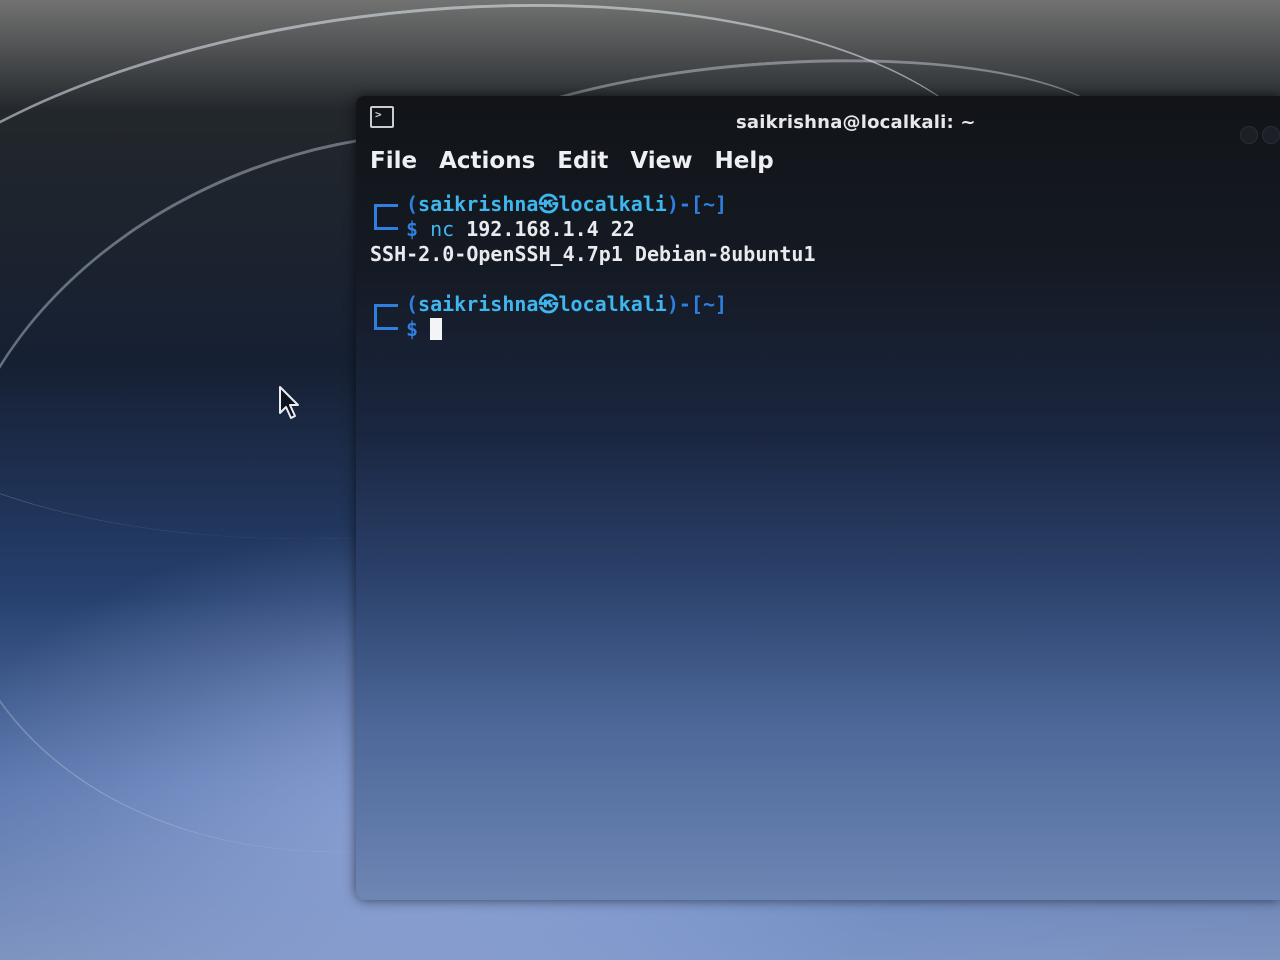 This screenshot has width=1280, height=960. Describe the element at coordinates (1271, 135) in the screenshot. I see `maximize-button` at that location.